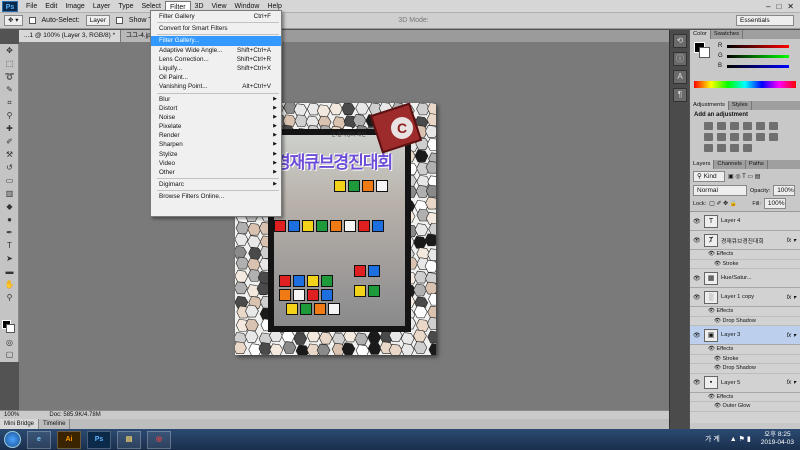  Describe the element at coordinates (768, 6) in the screenshot. I see `minimize-button: –` at that location.